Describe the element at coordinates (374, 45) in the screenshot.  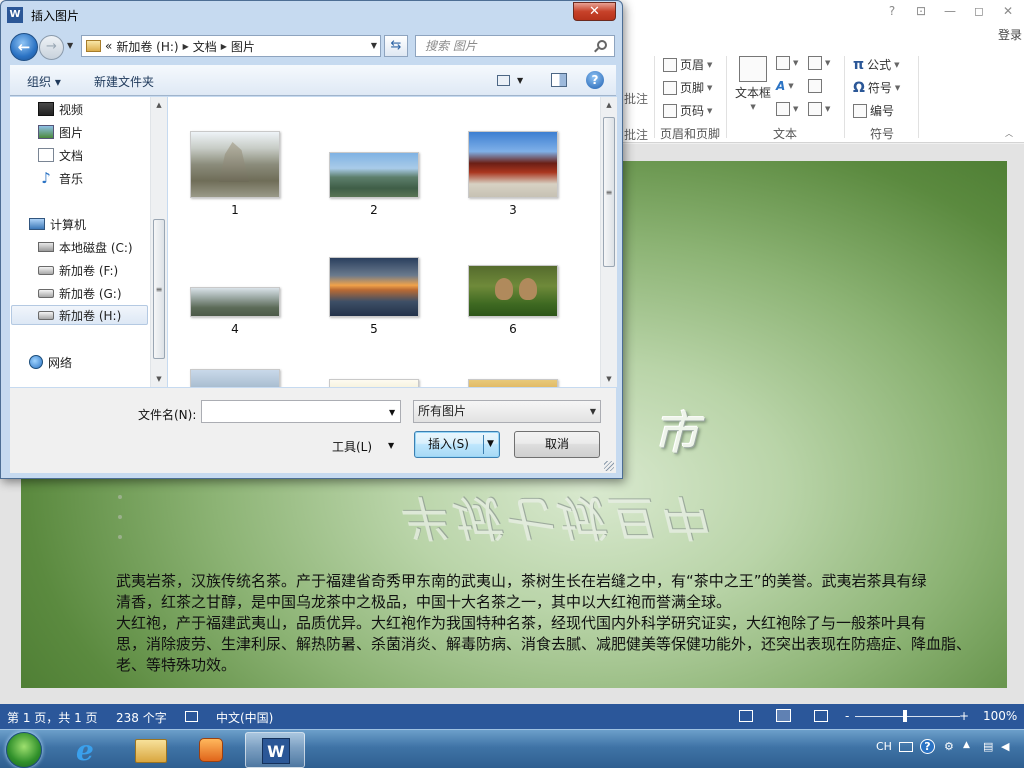
I see `address-dropdown-icon: ▼` at that location.